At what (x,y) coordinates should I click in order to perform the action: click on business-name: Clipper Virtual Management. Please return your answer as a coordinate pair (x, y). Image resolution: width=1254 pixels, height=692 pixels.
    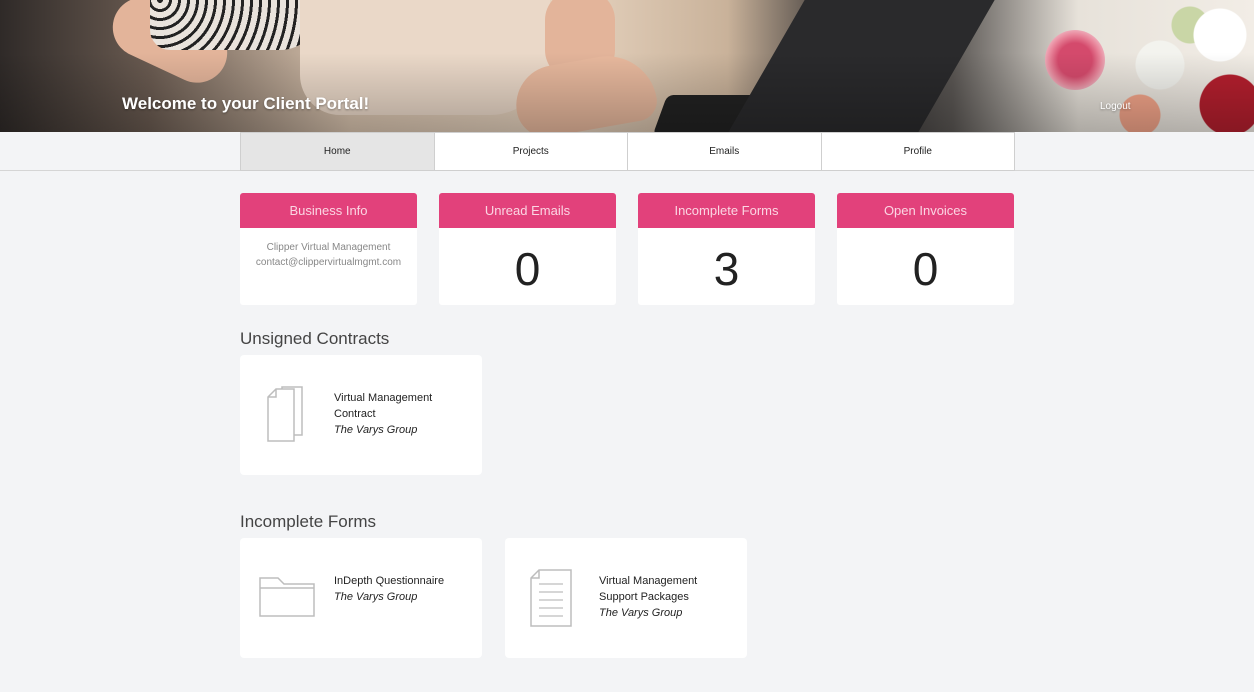
    Looking at the image, I should click on (328, 247).